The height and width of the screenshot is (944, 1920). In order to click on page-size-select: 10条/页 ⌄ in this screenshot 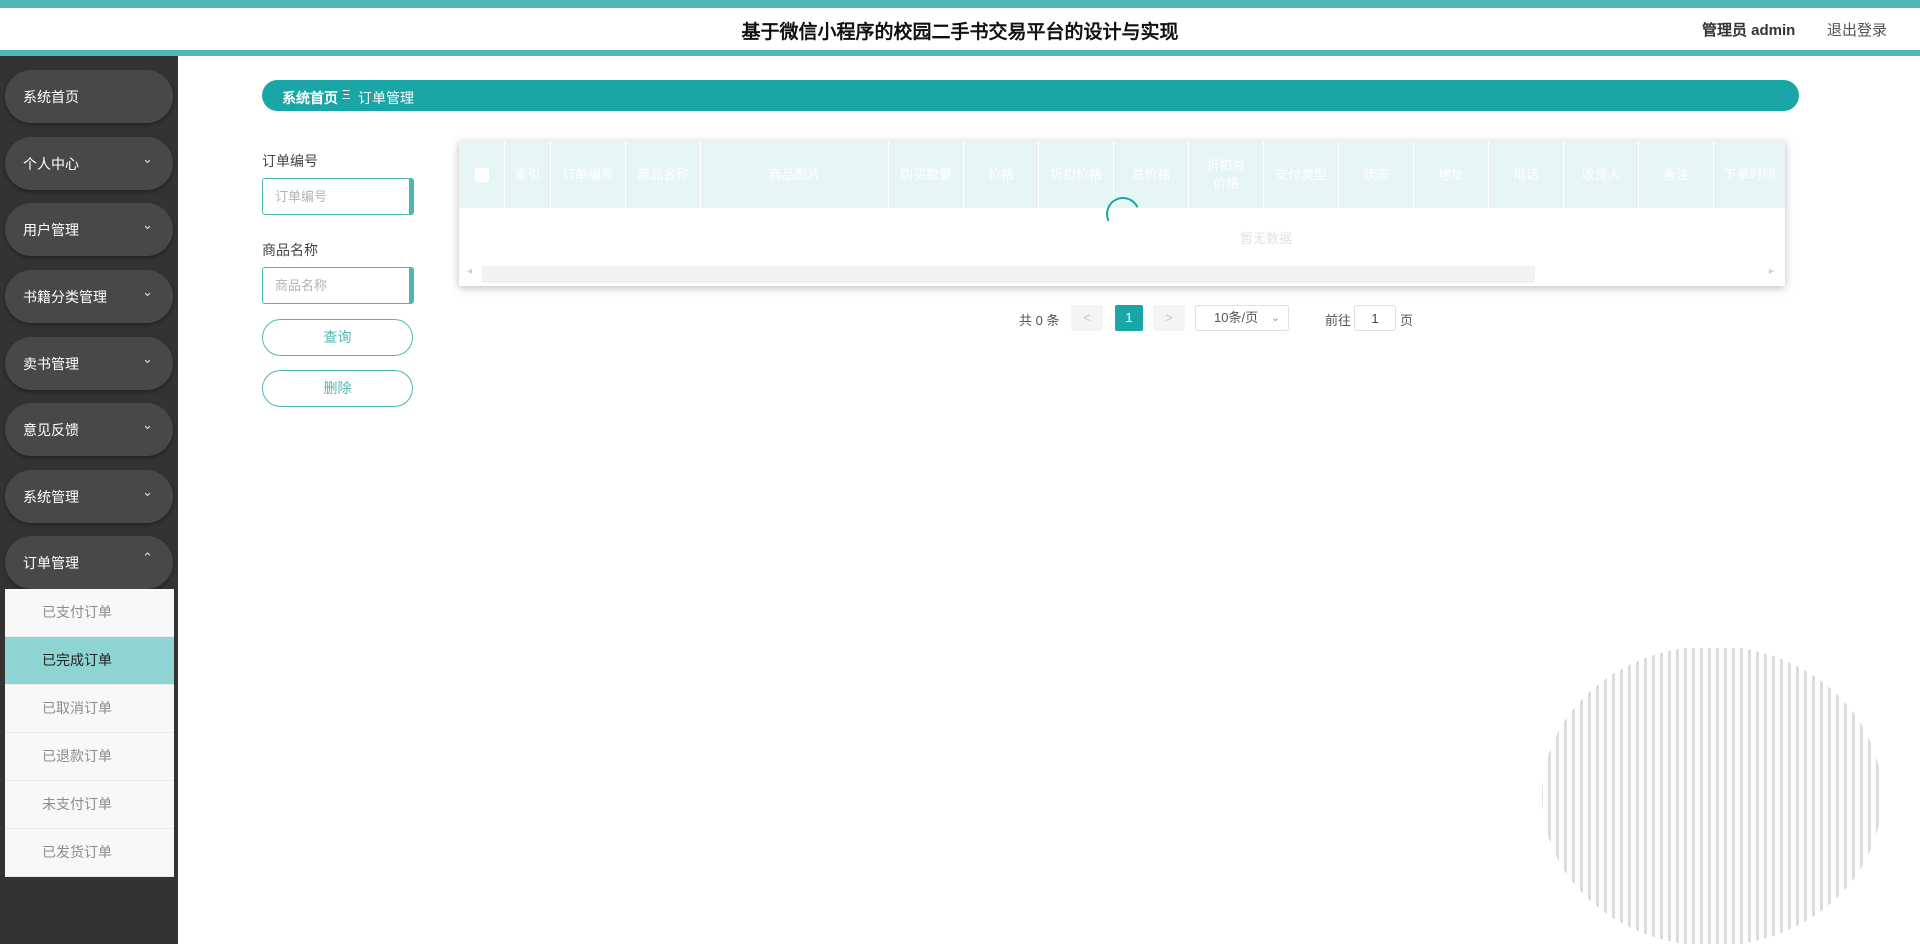, I will do `click(1242, 318)`.